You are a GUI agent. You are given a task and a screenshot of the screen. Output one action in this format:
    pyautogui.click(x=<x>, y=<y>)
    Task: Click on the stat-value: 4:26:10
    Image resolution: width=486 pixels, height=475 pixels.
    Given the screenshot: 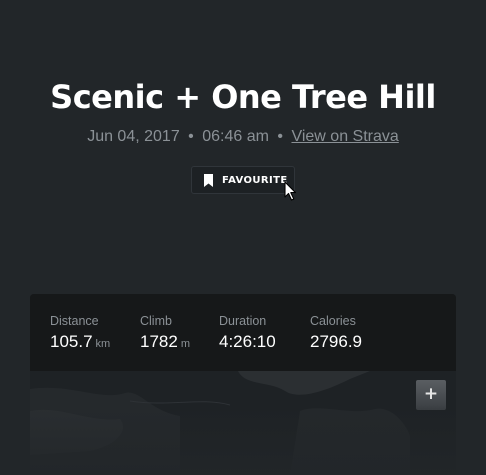 What is the action you would take?
    pyautogui.click(x=247, y=342)
    